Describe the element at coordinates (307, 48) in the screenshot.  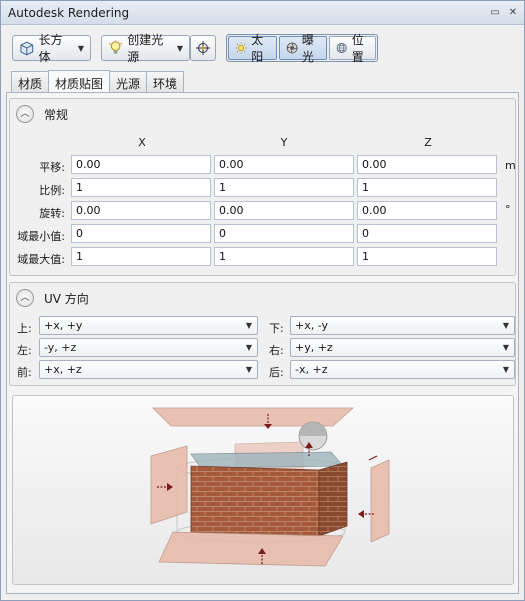
I see `exposure-label: 曝光` at that location.